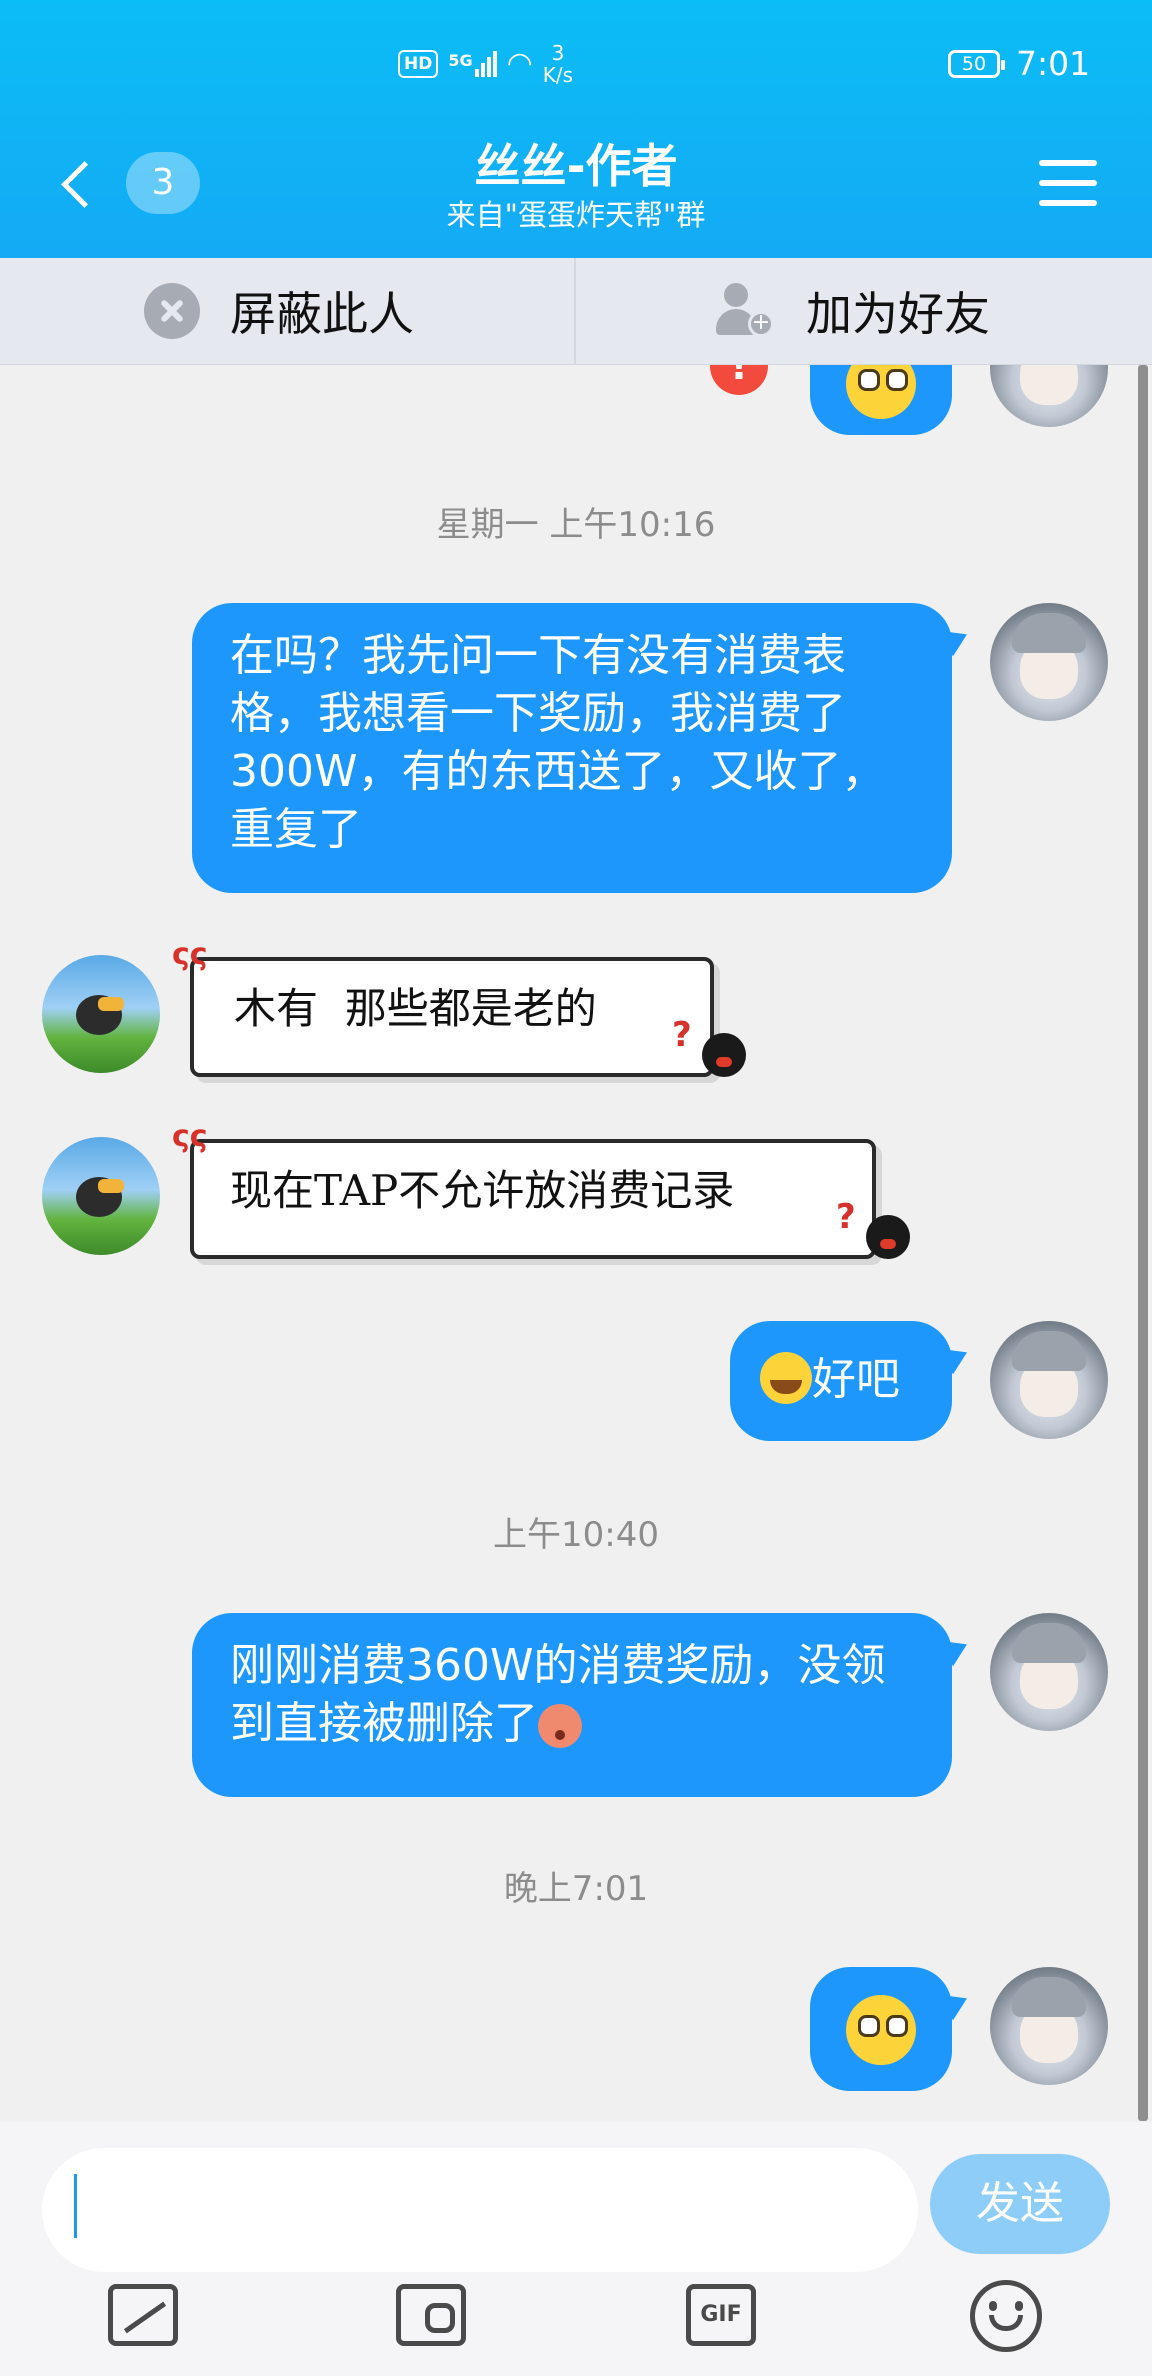 The image size is (1152, 2376). Describe the element at coordinates (786, 1378) in the screenshot. I see `sweat-smile-emoji-icon` at that location.